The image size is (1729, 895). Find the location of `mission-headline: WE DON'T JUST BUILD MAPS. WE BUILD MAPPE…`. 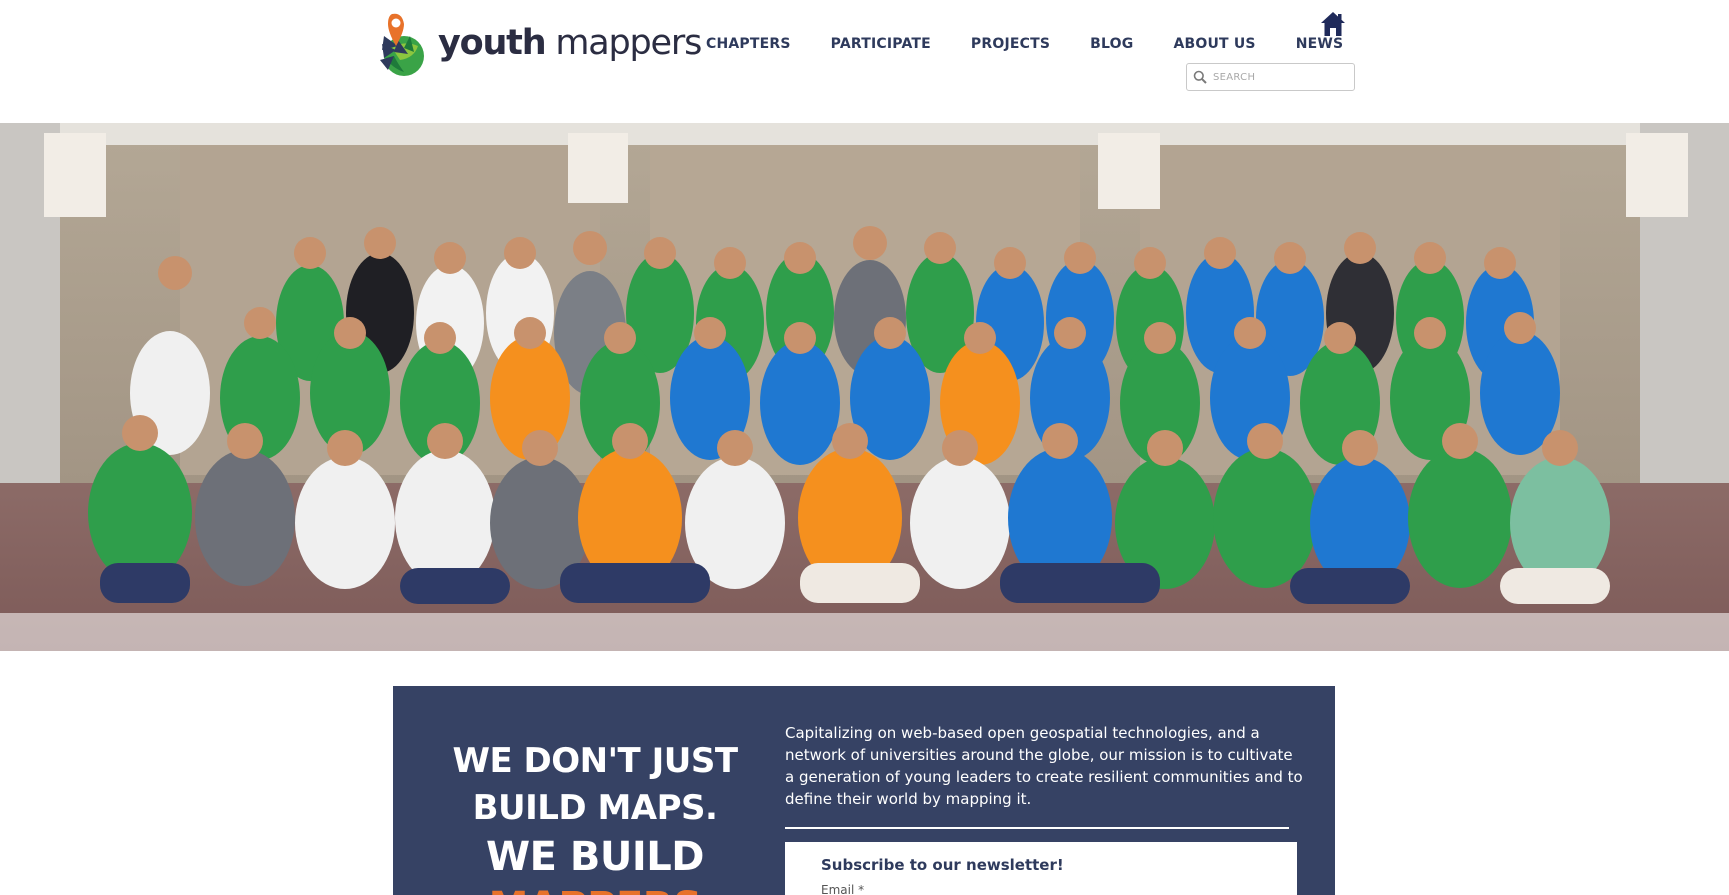

mission-headline: WE DON'T JUST BUILD MAPS. WE BUILD MAPPE… is located at coordinates (595, 816).